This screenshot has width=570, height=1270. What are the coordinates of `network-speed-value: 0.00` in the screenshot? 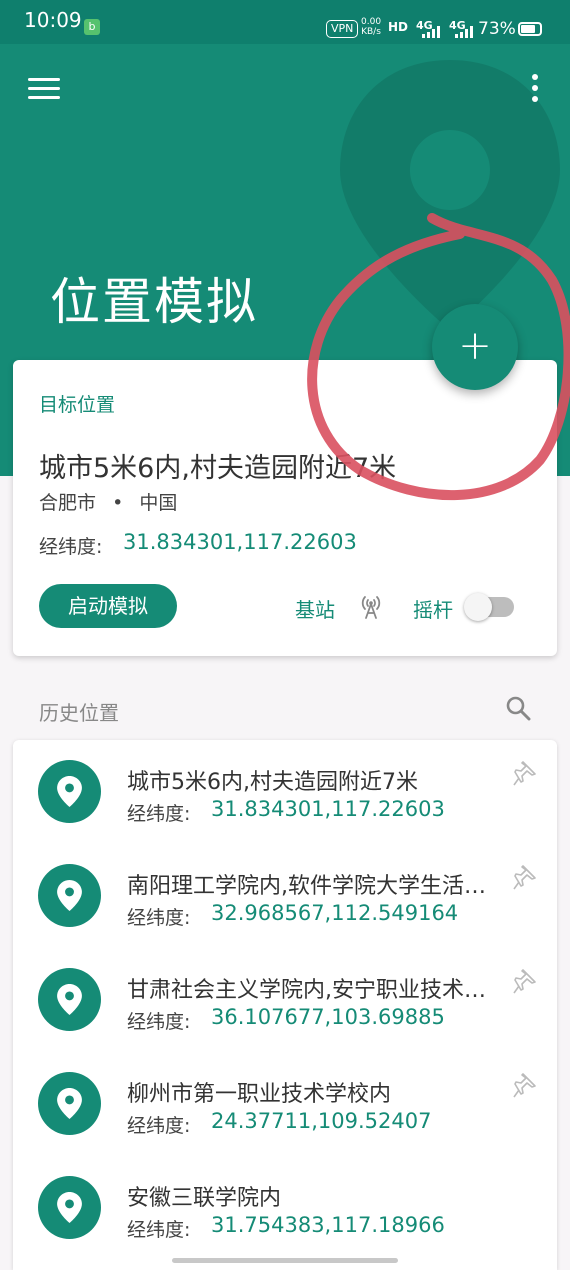 It's located at (371, 22).